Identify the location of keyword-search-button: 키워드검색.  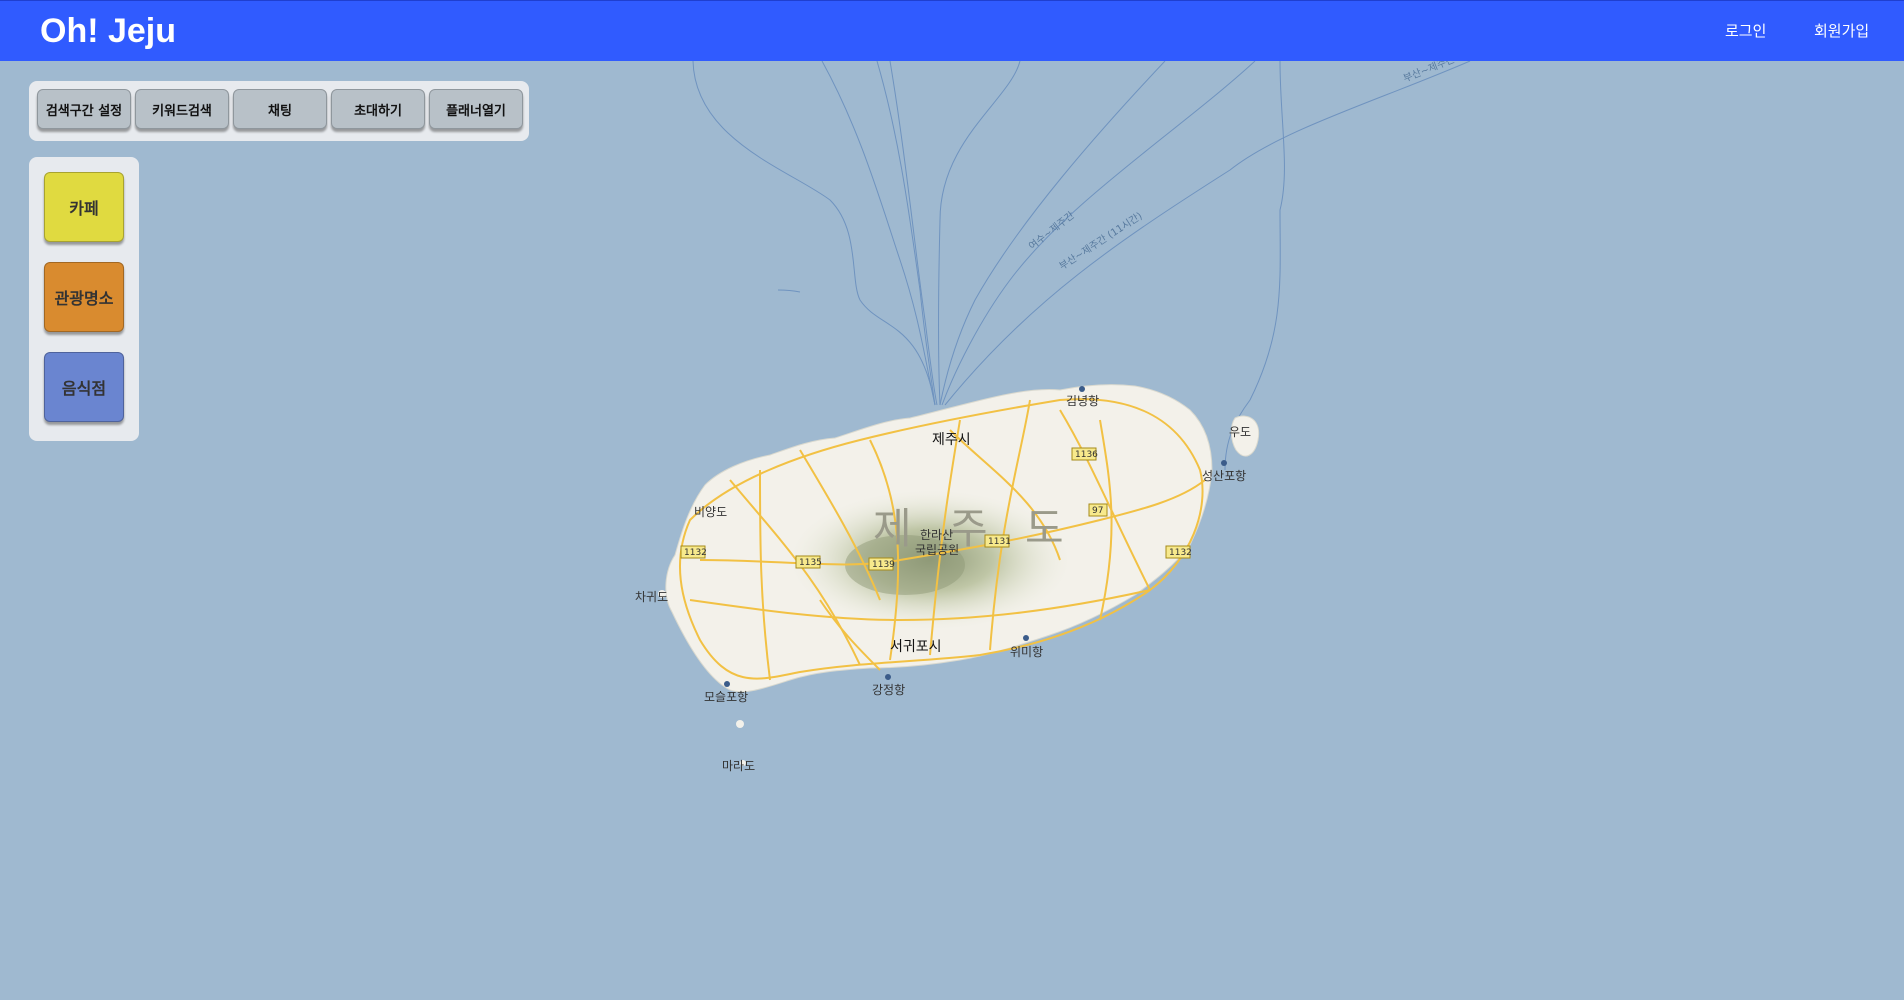
(182, 109).